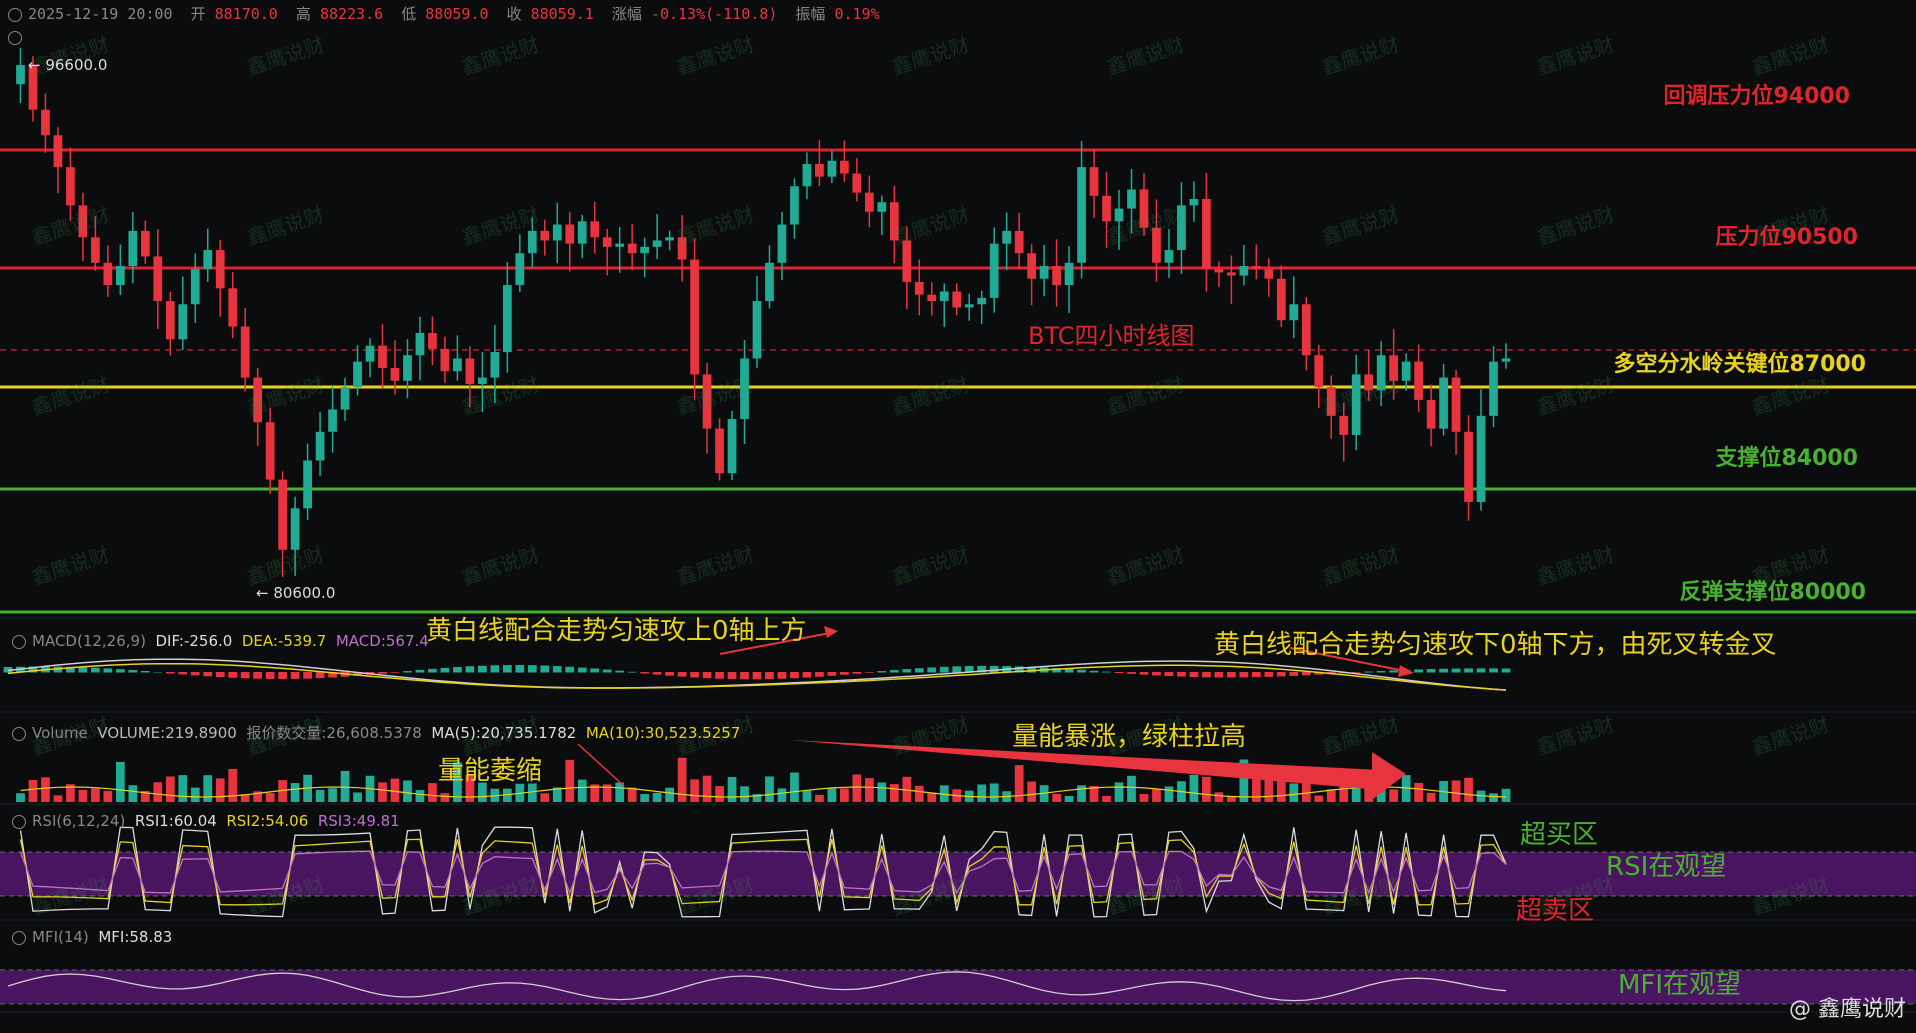 The height and width of the screenshot is (1033, 1916). I want to click on settings-icon, so click(15, 38).